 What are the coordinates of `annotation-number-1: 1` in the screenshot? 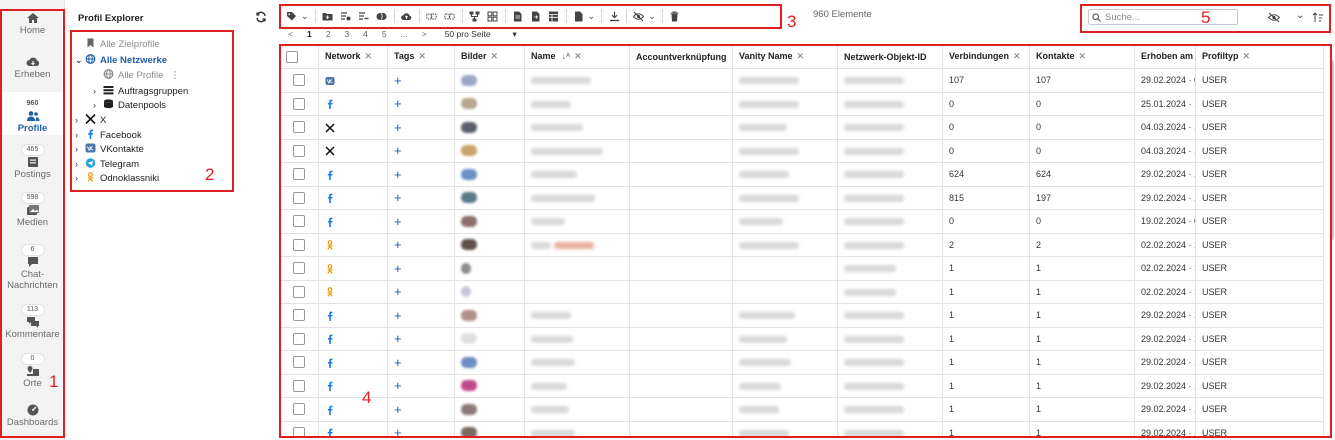 It's located at (54, 381).